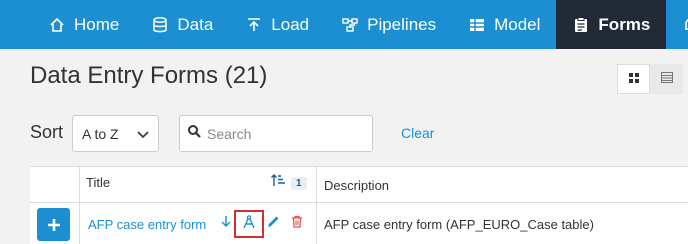  I want to click on search-box, so click(276, 133).